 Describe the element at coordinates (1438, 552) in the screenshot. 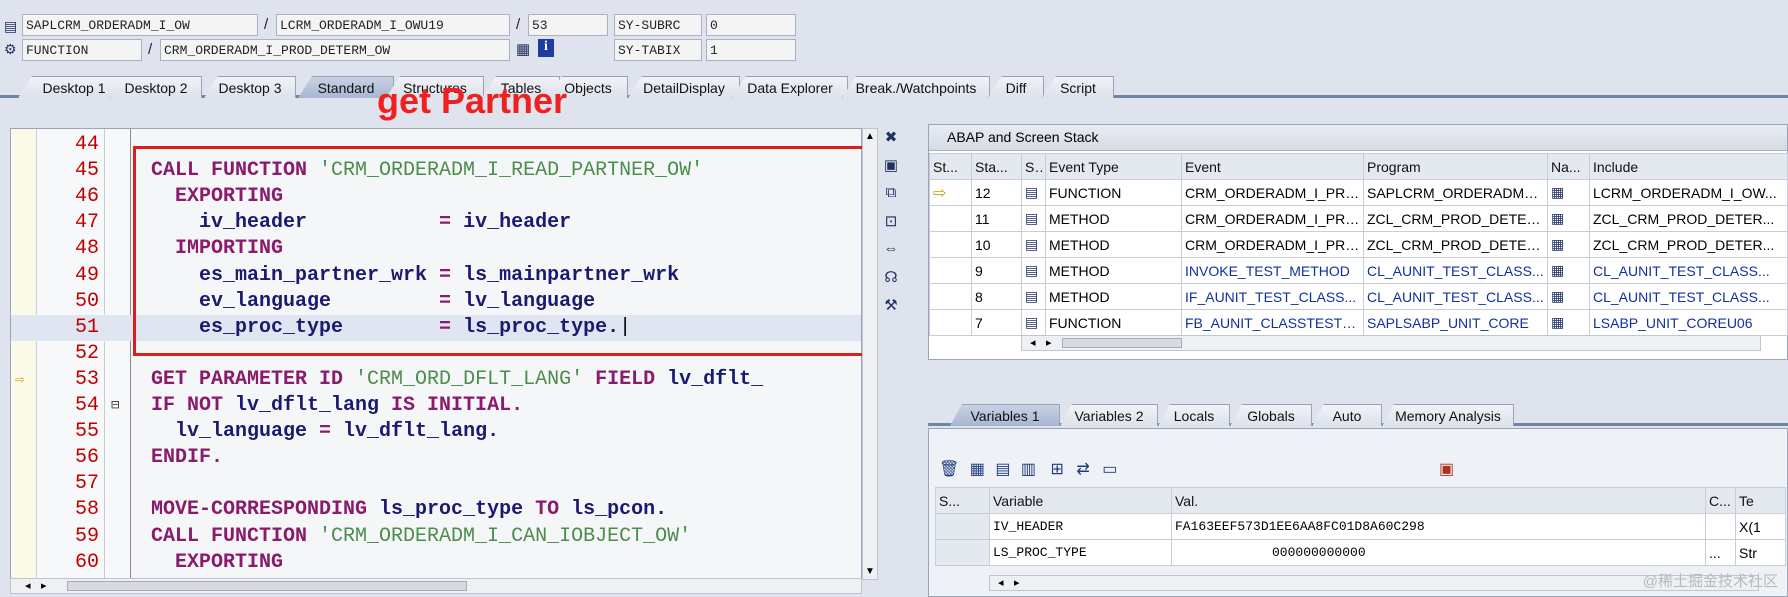

I see `variable-value: 000000000000` at that location.